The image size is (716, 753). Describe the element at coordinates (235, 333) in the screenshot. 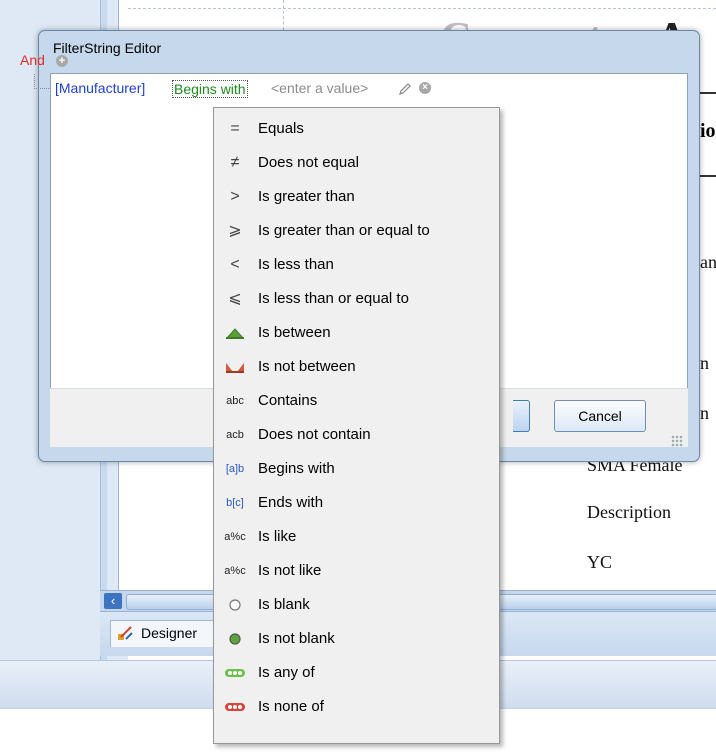

I see `between-icon` at that location.